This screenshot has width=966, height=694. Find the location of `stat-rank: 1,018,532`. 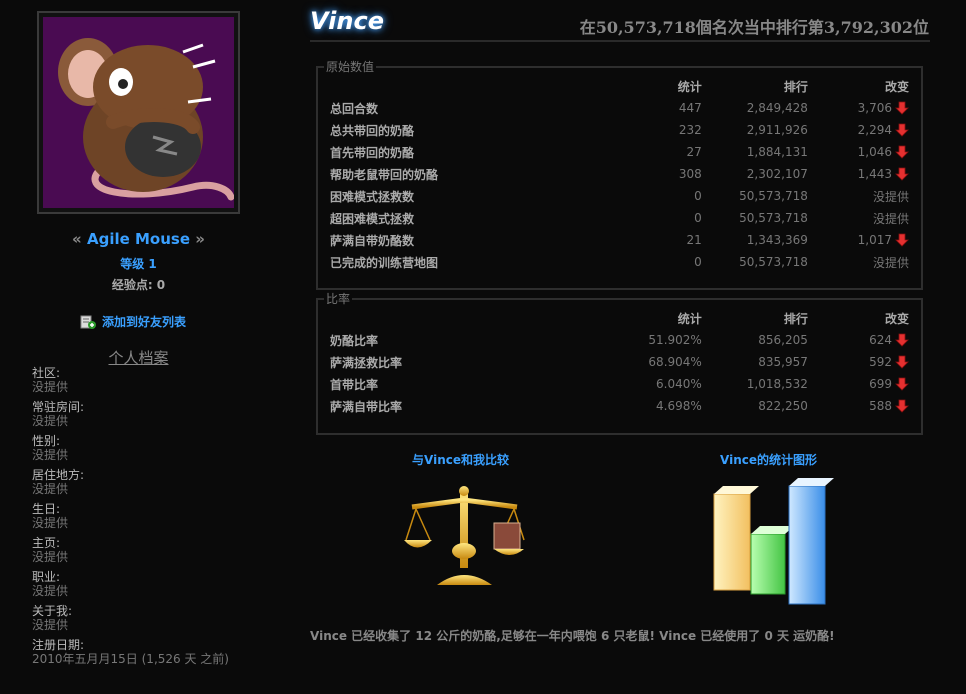

stat-rank: 1,018,532 is located at coordinates (777, 384).